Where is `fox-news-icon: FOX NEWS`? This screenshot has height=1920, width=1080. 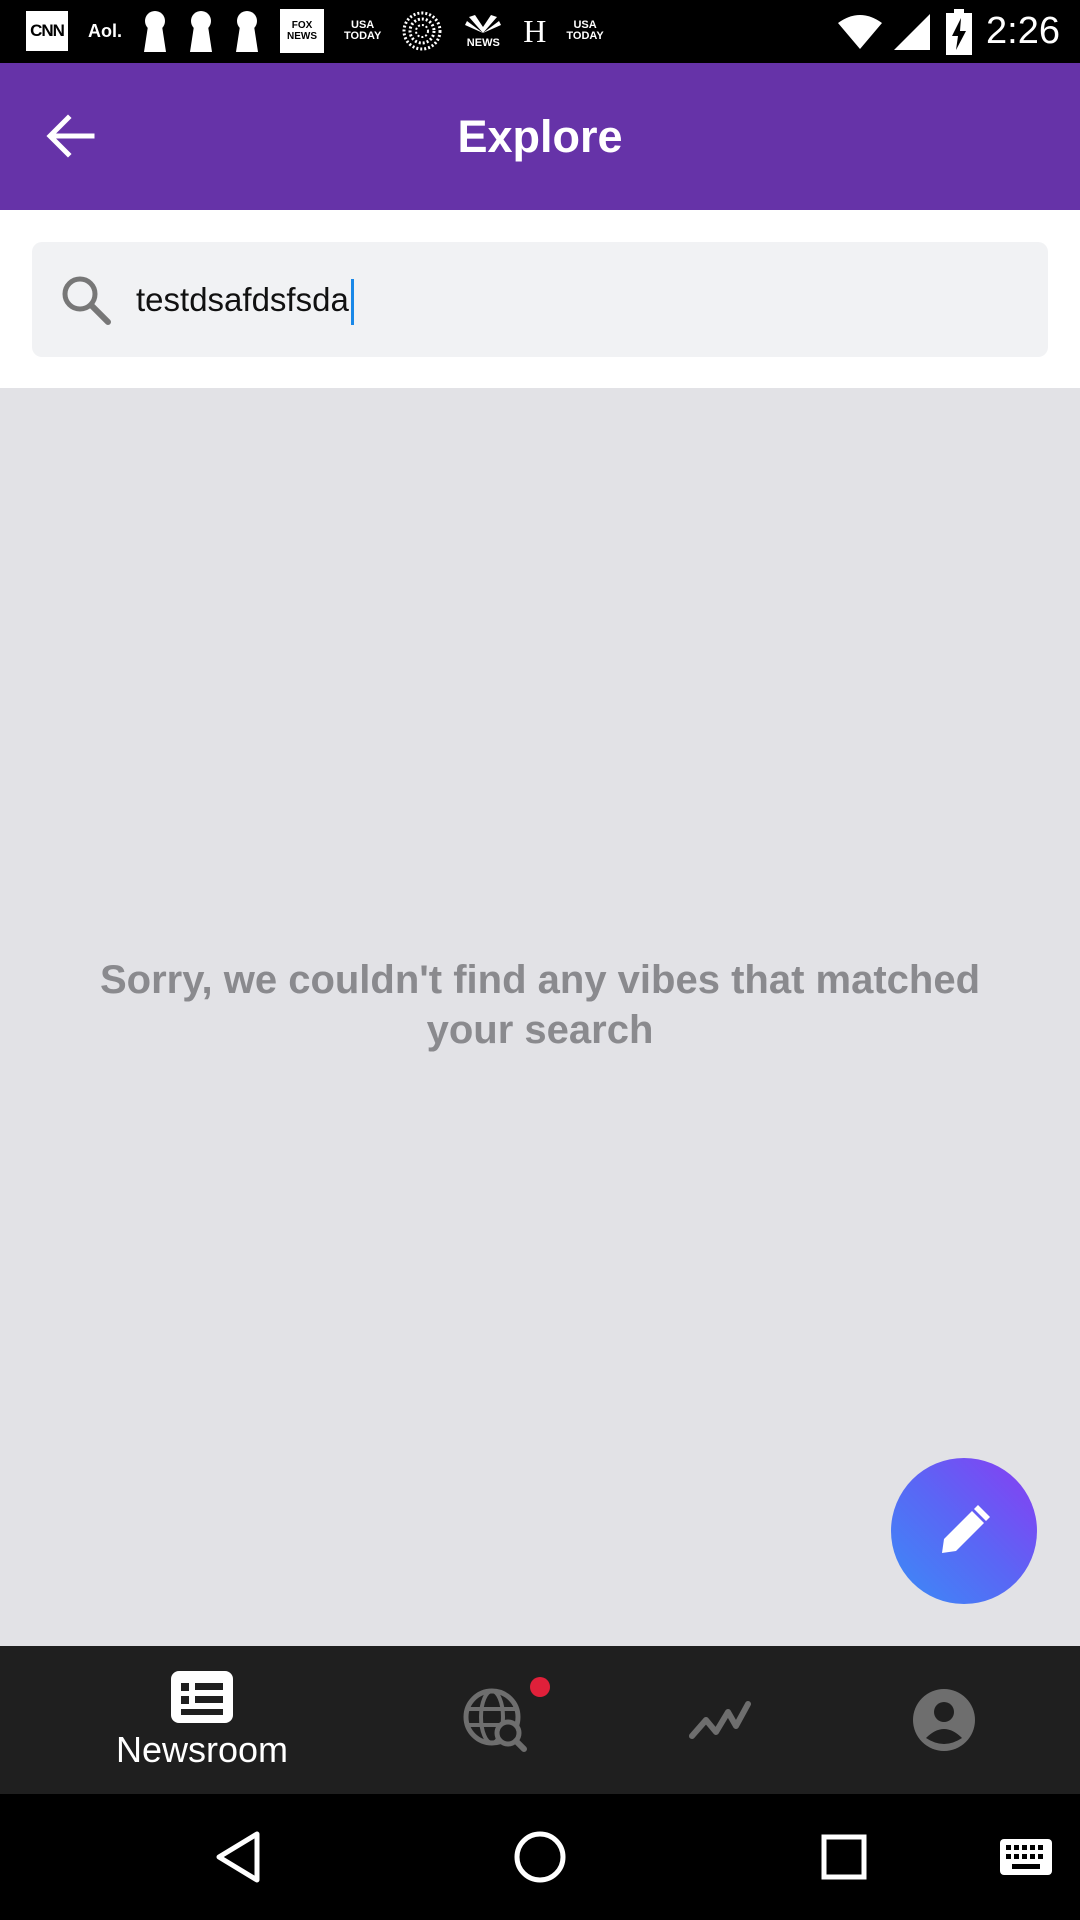
fox-news-icon: FOX NEWS is located at coordinates (302, 31).